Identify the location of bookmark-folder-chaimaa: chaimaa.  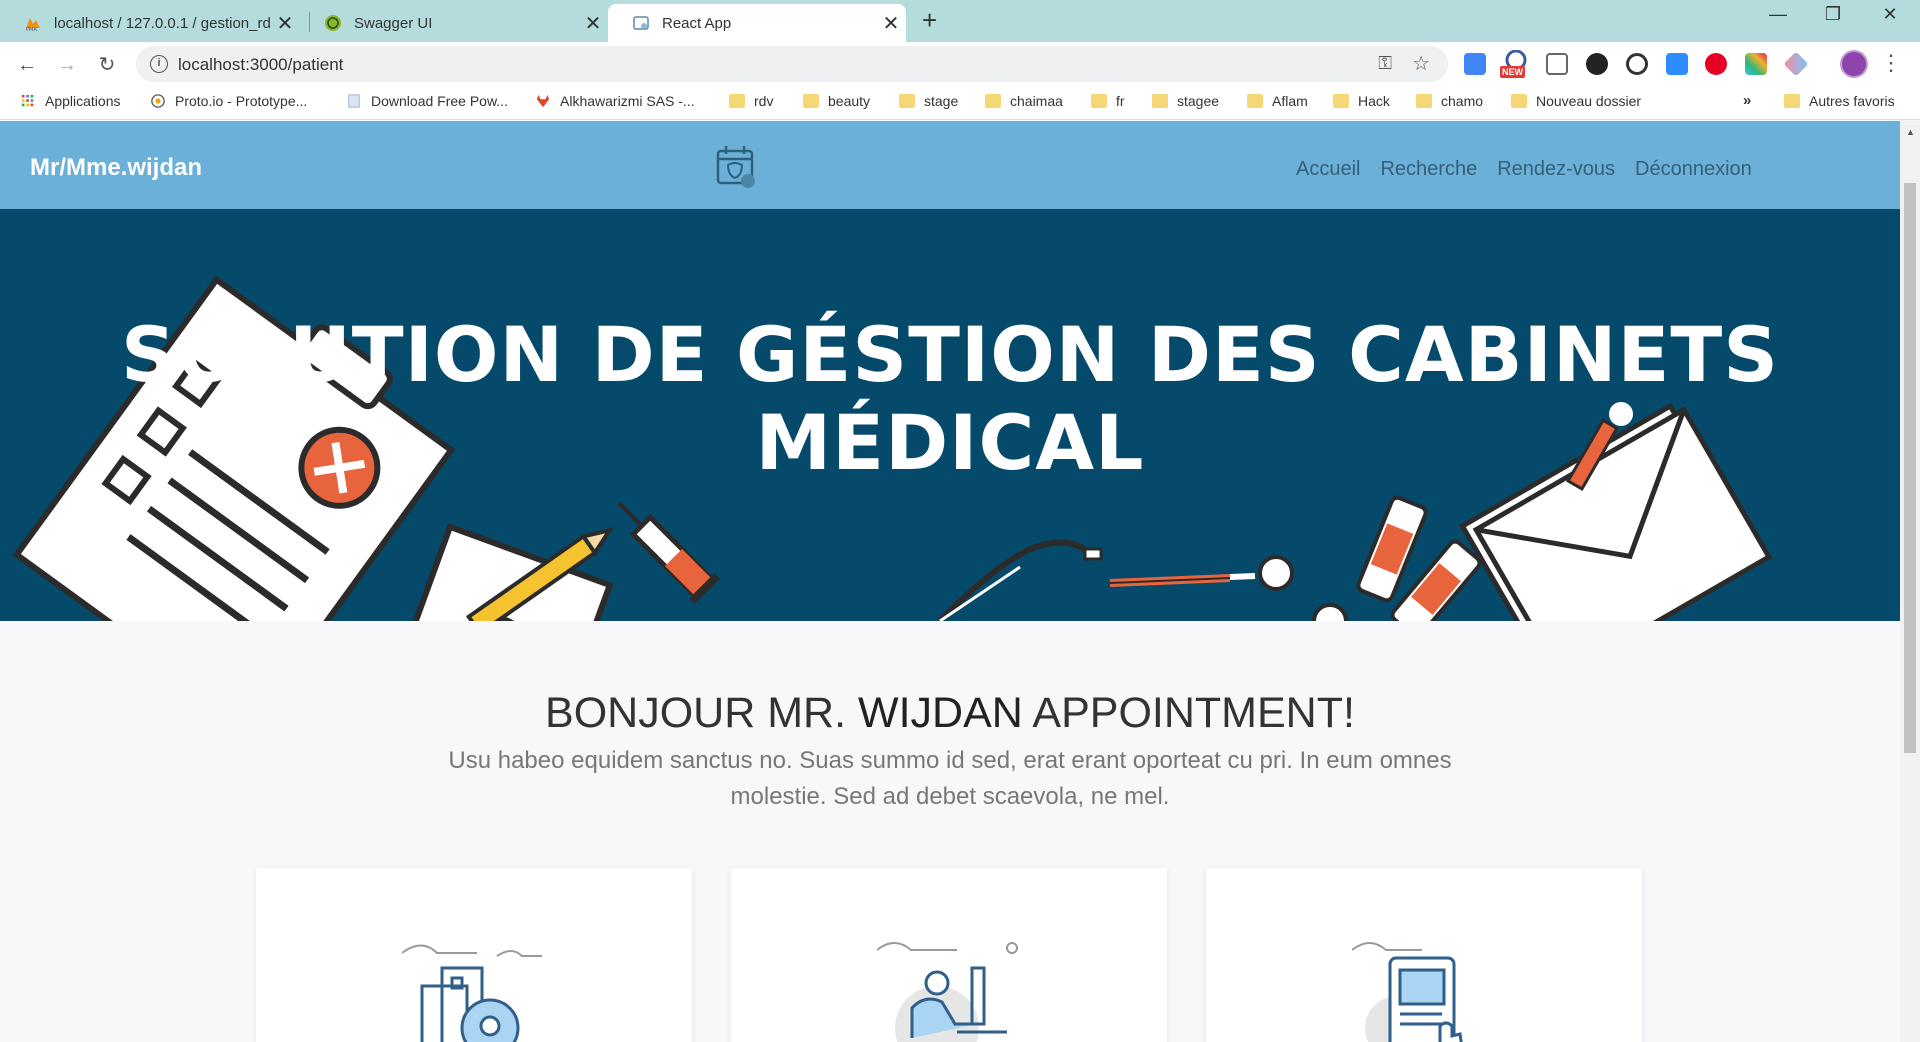
(1024, 101).